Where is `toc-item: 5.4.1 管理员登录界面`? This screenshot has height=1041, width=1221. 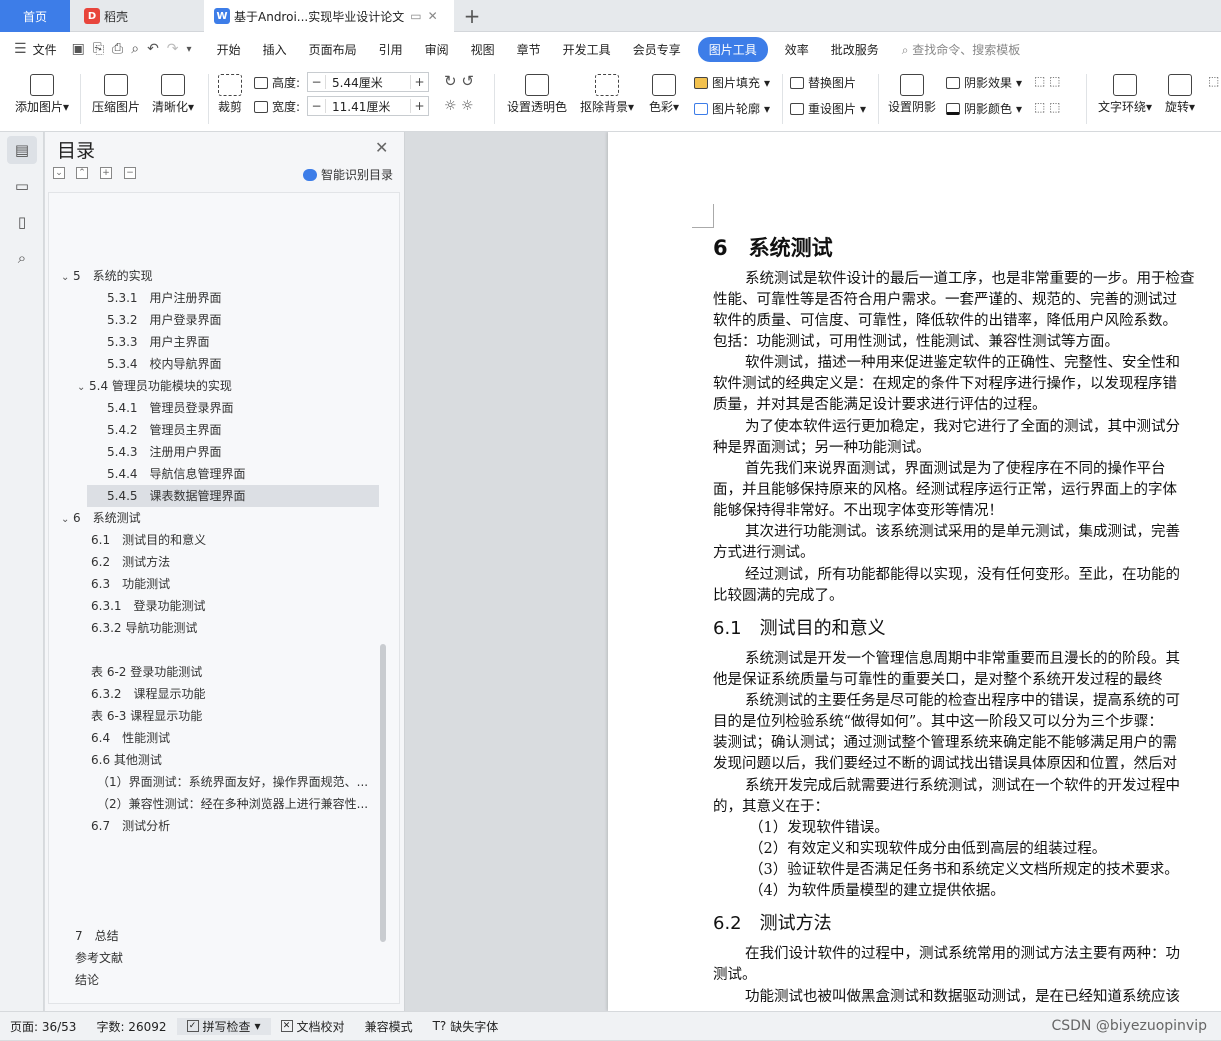 toc-item: 5.4.1 管理员登录界面 is located at coordinates (170, 408).